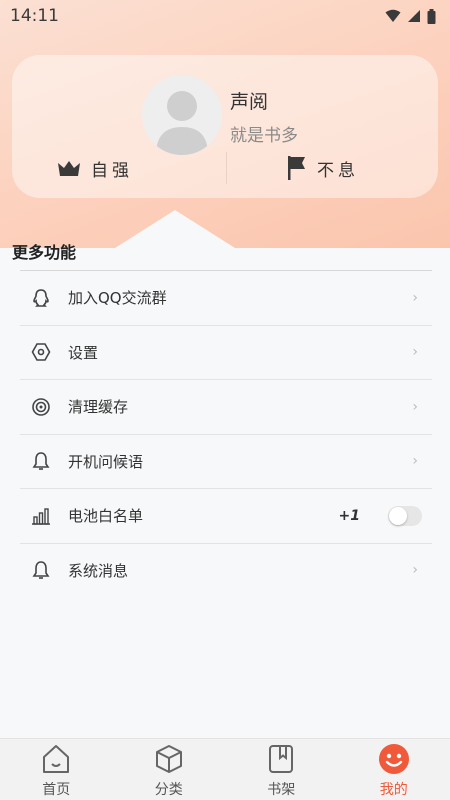 The height and width of the screenshot is (800, 450). I want to click on battery-icon, so click(431, 16).